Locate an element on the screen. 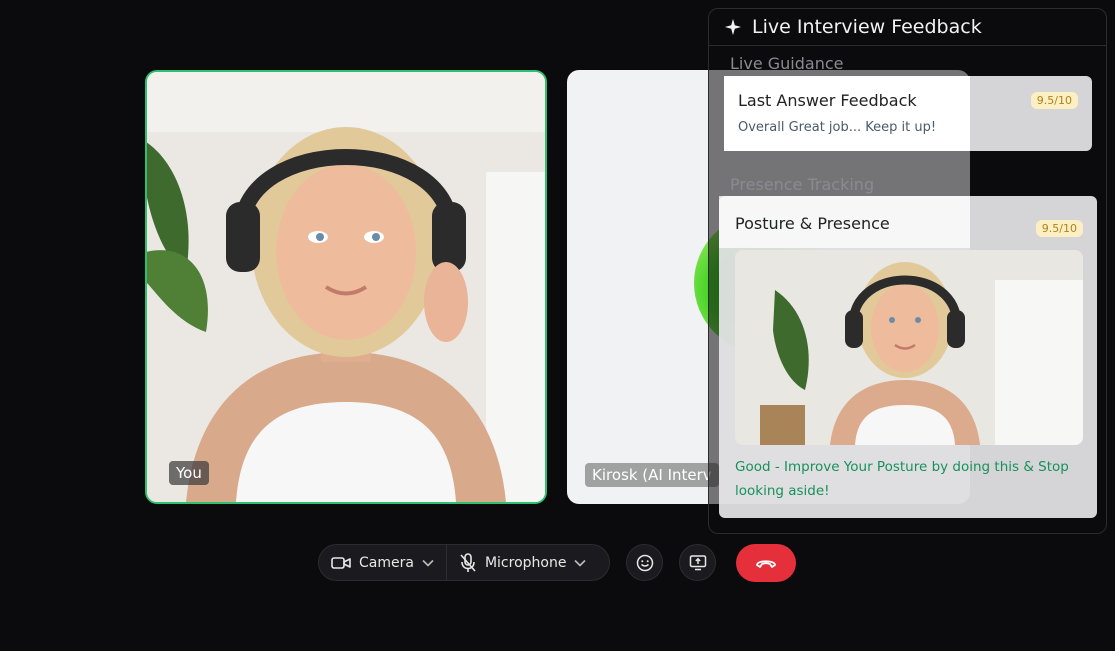 This screenshot has width=1115, height=651. share-screen-button is located at coordinates (697, 562).